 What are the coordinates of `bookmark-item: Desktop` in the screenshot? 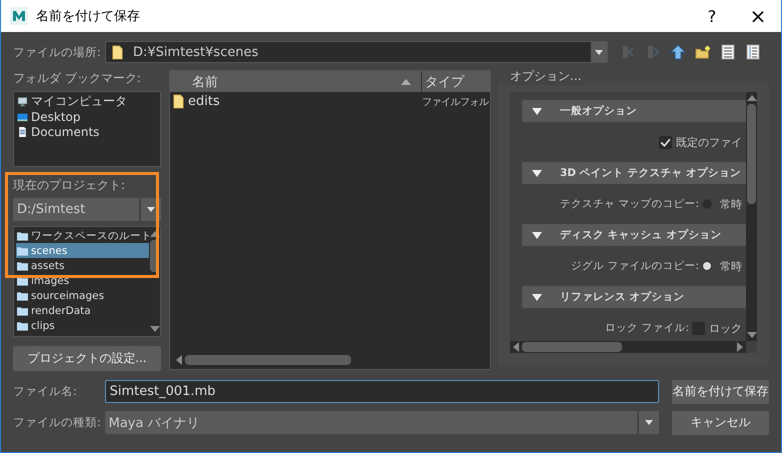 It's located at (87, 116).